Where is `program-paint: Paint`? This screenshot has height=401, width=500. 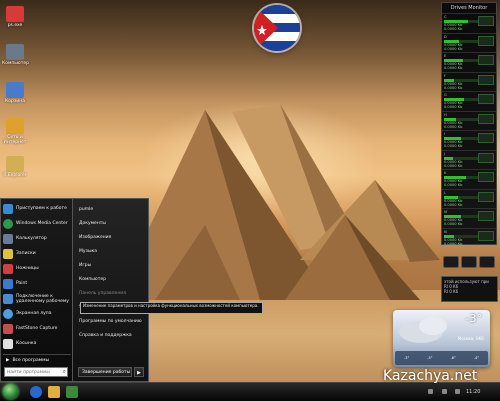 program-paint: Paint is located at coordinates (37, 283).